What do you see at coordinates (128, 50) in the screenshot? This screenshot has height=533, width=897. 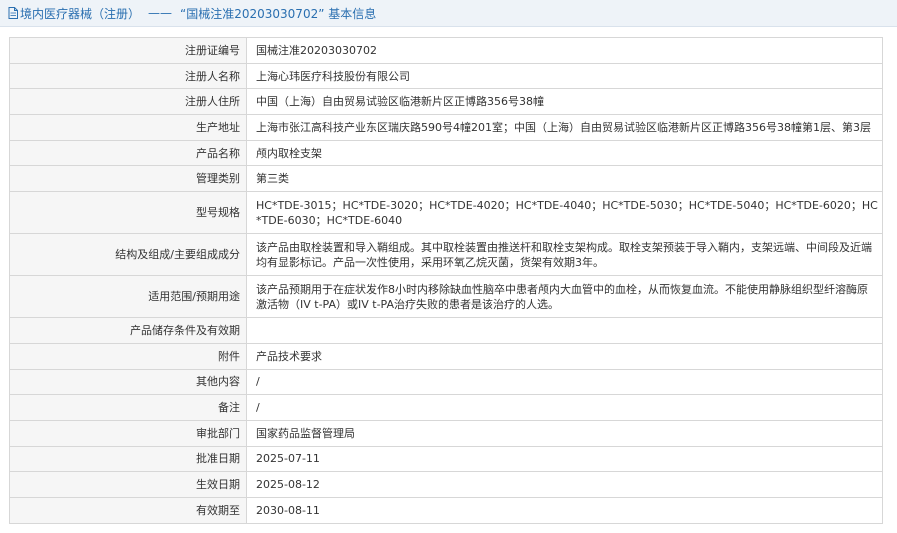 I see `row-label: 注册证编号` at bounding box center [128, 50].